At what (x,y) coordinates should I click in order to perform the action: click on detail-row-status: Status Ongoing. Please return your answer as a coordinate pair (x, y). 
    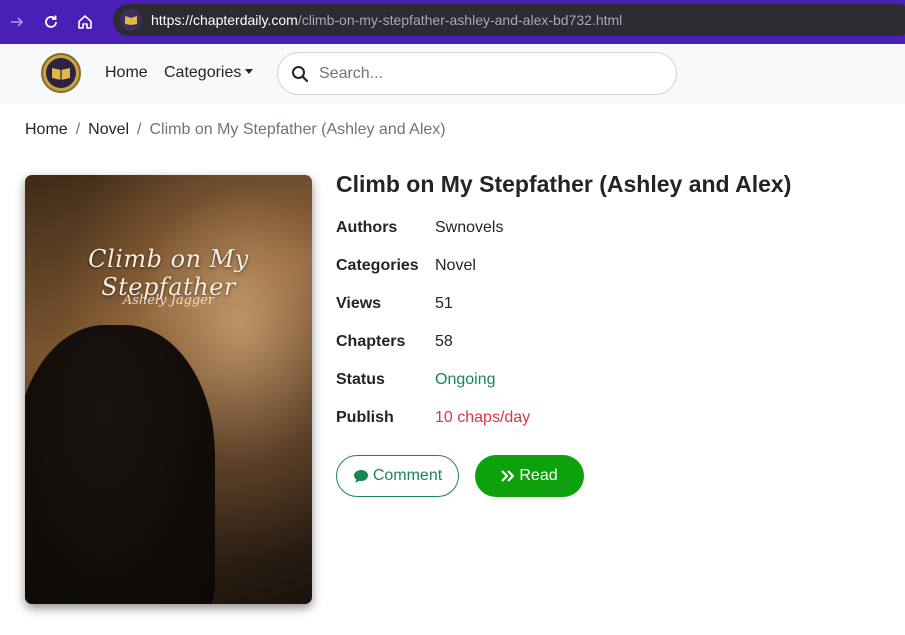
    Looking at the image, I should click on (433, 390).